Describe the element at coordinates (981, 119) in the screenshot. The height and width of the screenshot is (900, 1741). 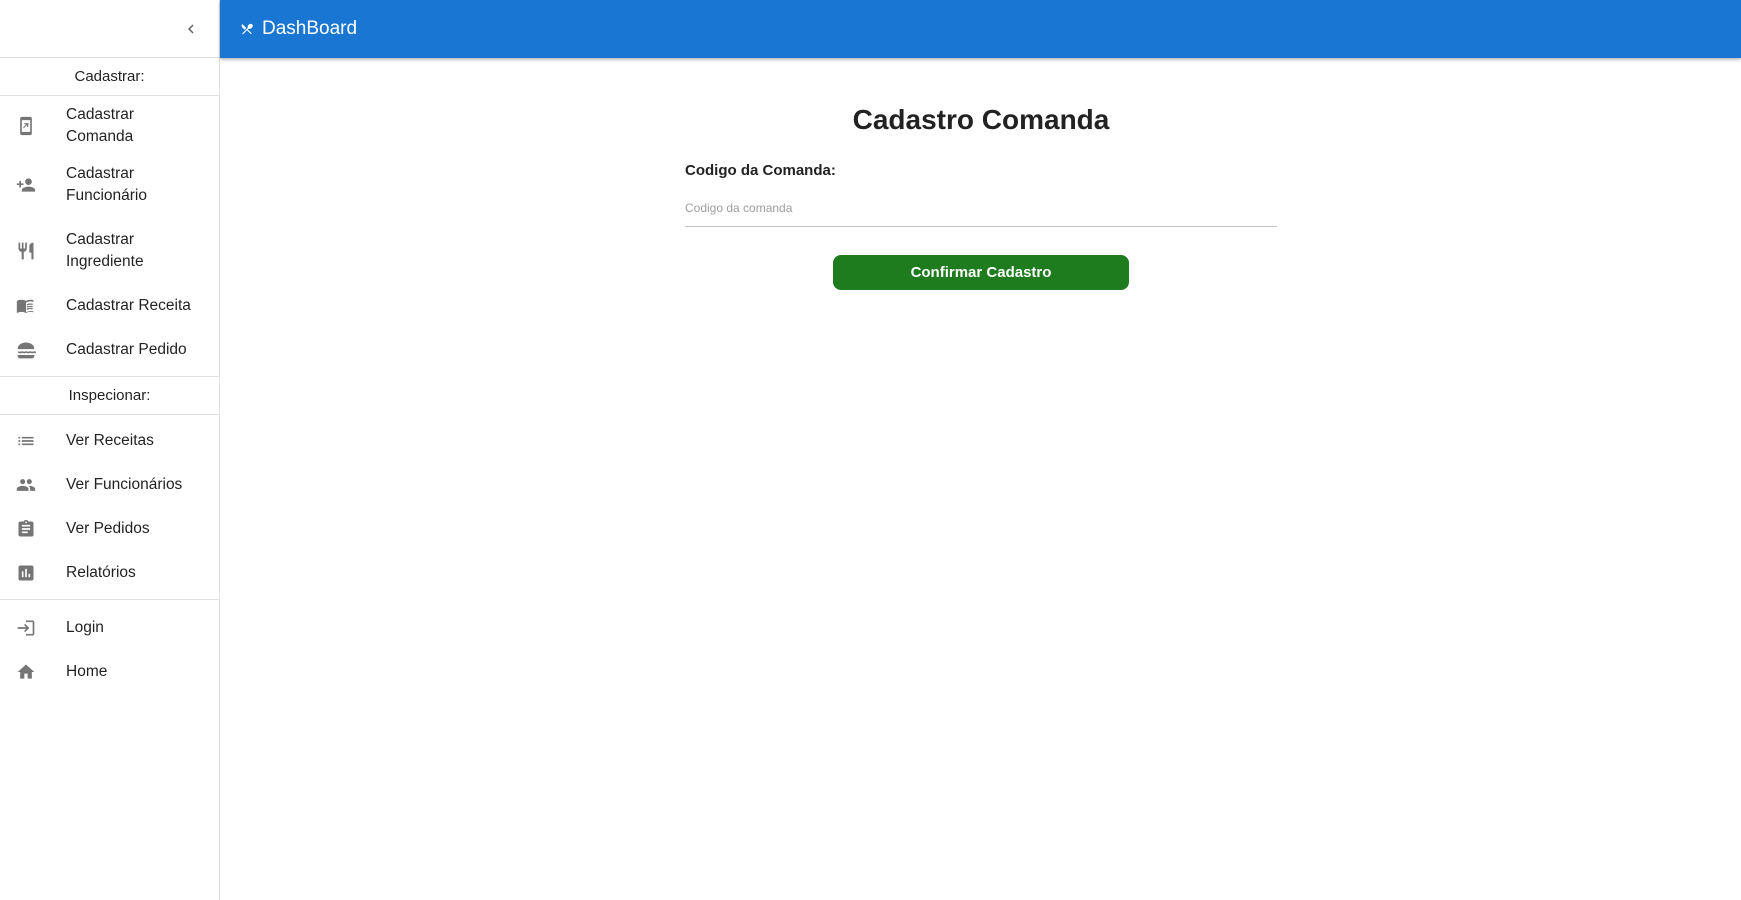
I see `page-title: Cadastro Comanda` at that location.